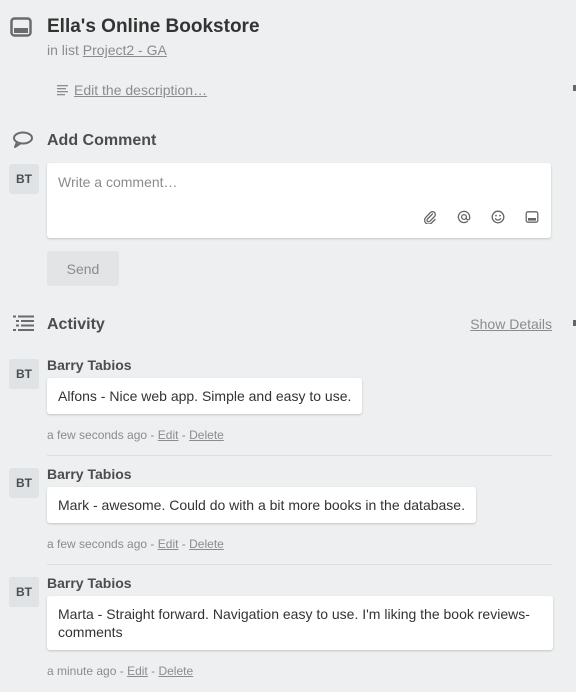  I want to click on paperclip-icon, so click(430, 217).